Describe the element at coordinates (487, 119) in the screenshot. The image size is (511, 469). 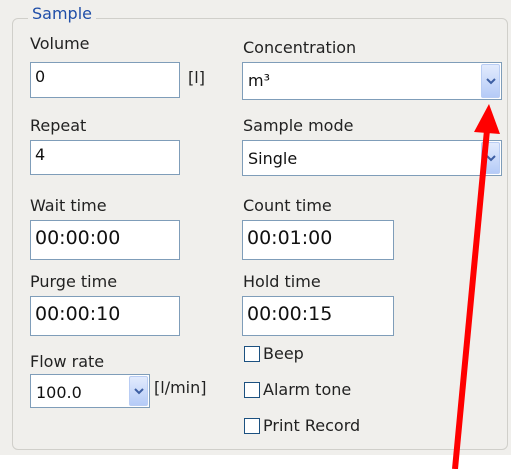
I see `red-arrow-head` at that location.